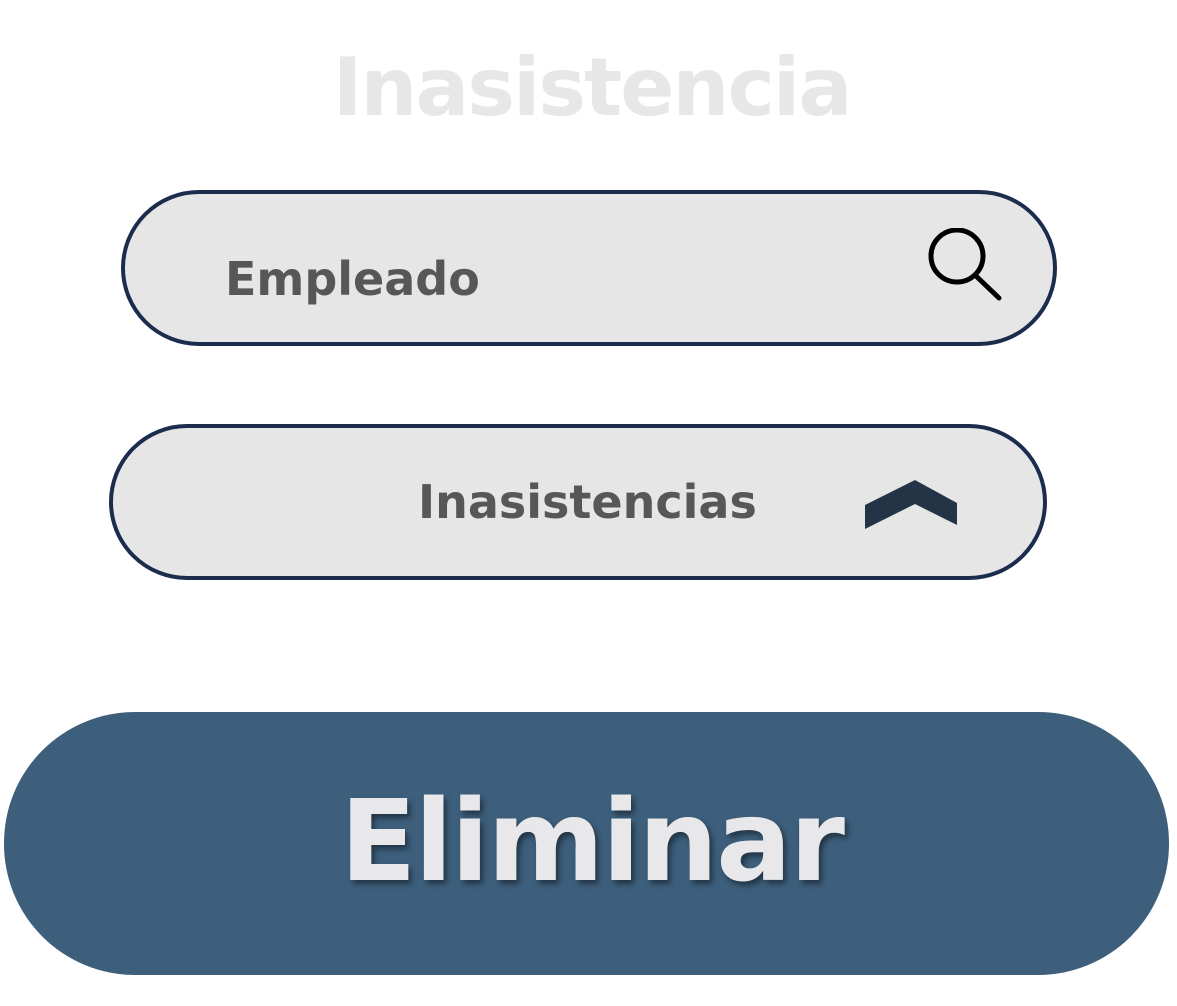 The width and height of the screenshot is (1177, 1006). What do you see at coordinates (587, 502) in the screenshot?
I see `absence-type-selected: Inasistencias` at bounding box center [587, 502].